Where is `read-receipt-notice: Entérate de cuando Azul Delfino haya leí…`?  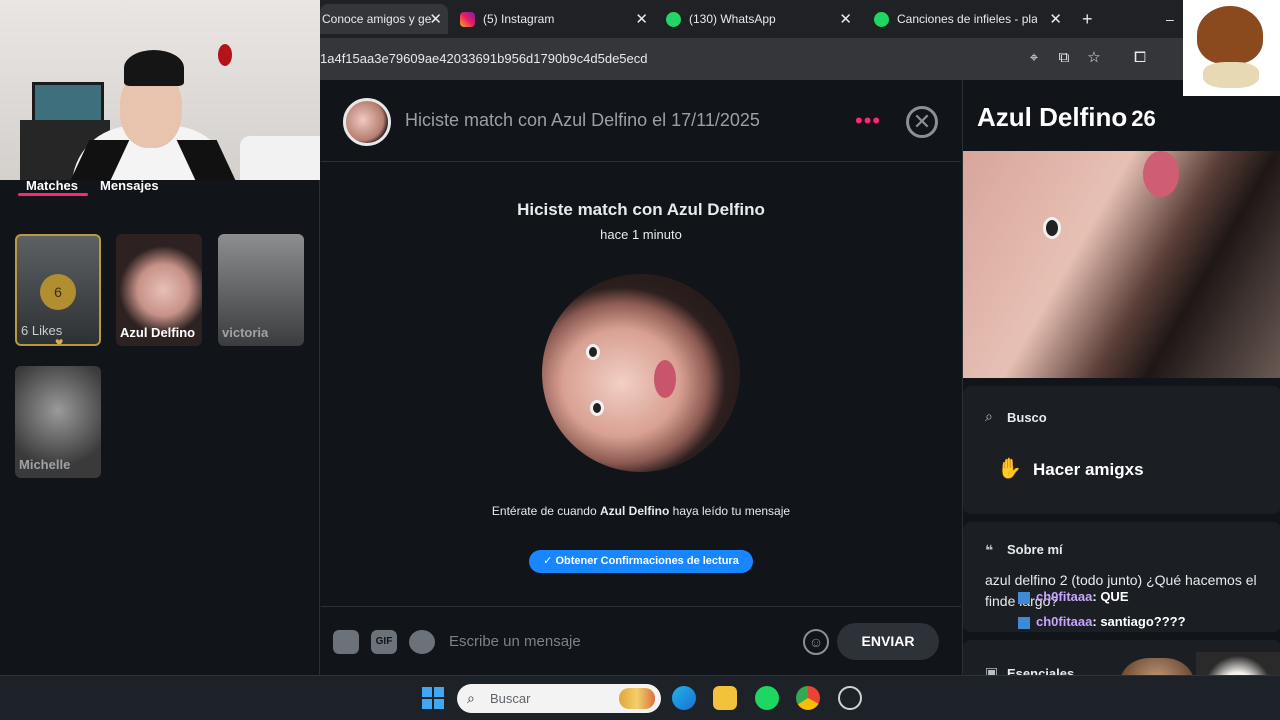
read-receipt-notice: Entérate de cuando Azul Delfino haya leí… is located at coordinates (641, 511).